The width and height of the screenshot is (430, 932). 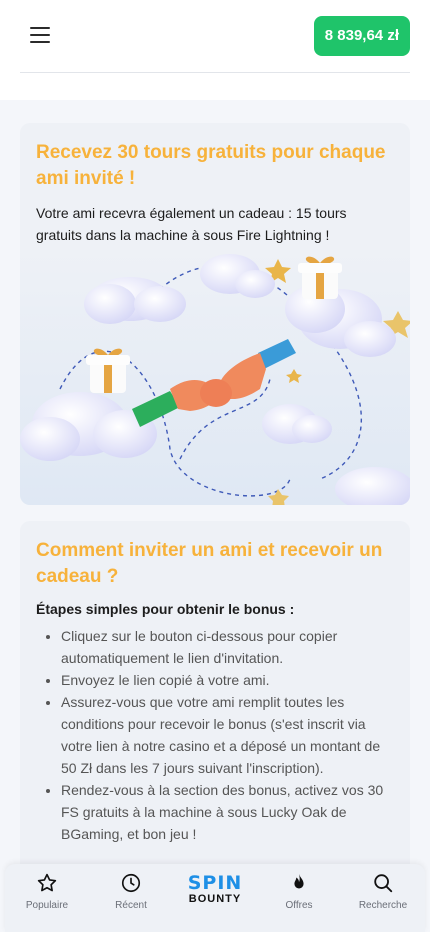 I want to click on menu-icon, so click(x=40, y=35).